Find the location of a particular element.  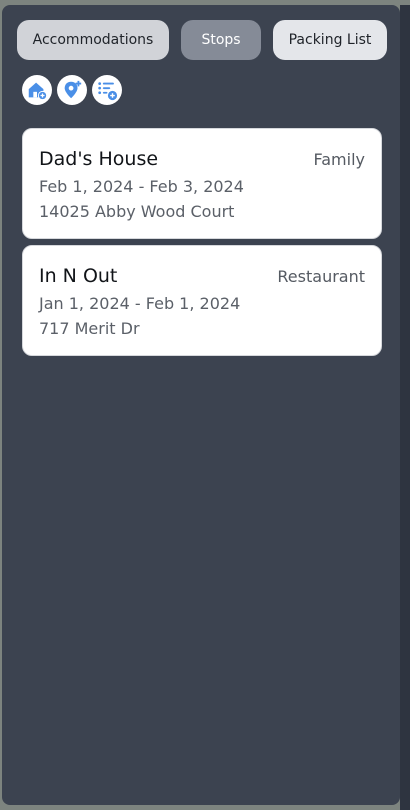

add-location-icon is located at coordinates (73, 89).